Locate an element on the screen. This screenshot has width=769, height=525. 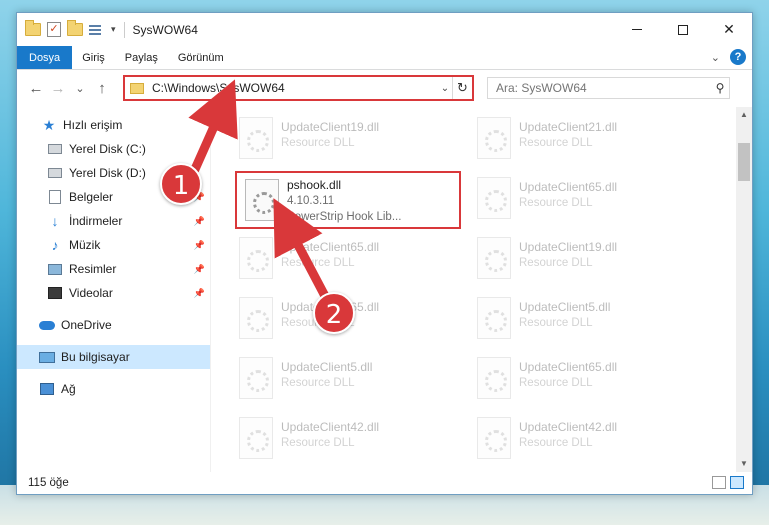
status-bar: 115 öğe is located at coordinates (384, 483).